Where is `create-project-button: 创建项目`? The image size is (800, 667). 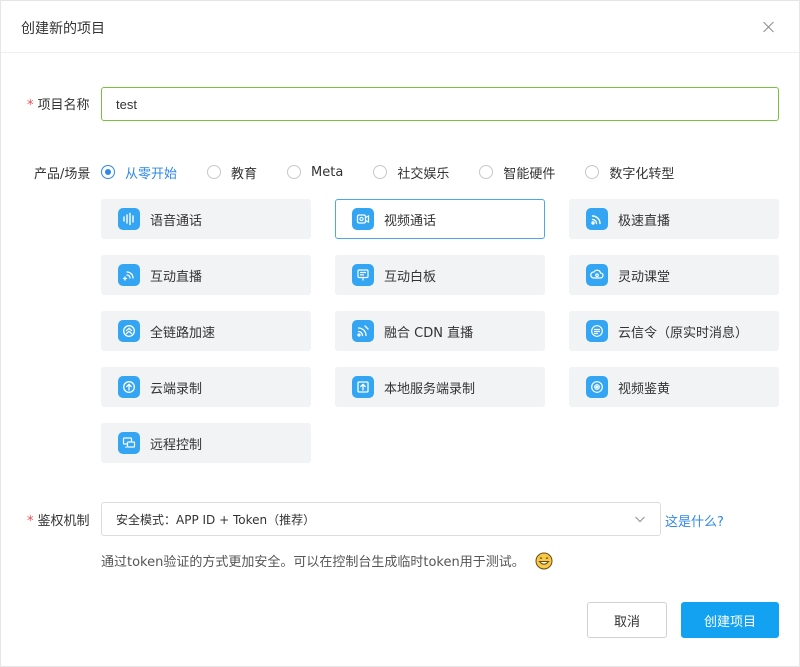
create-project-button: 创建项目 is located at coordinates (730, 620).